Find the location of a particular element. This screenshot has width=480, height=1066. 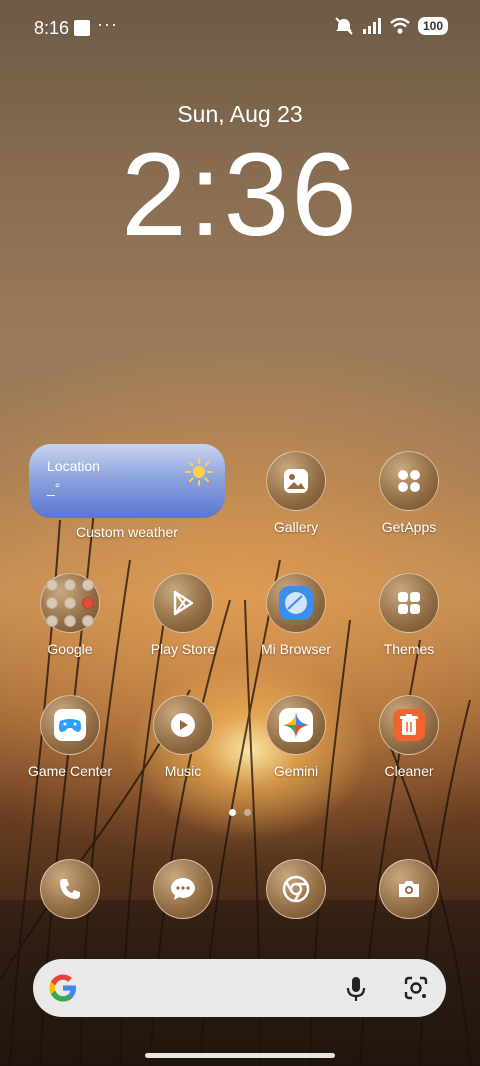

page-indicator is located at coordinates (240, 812).